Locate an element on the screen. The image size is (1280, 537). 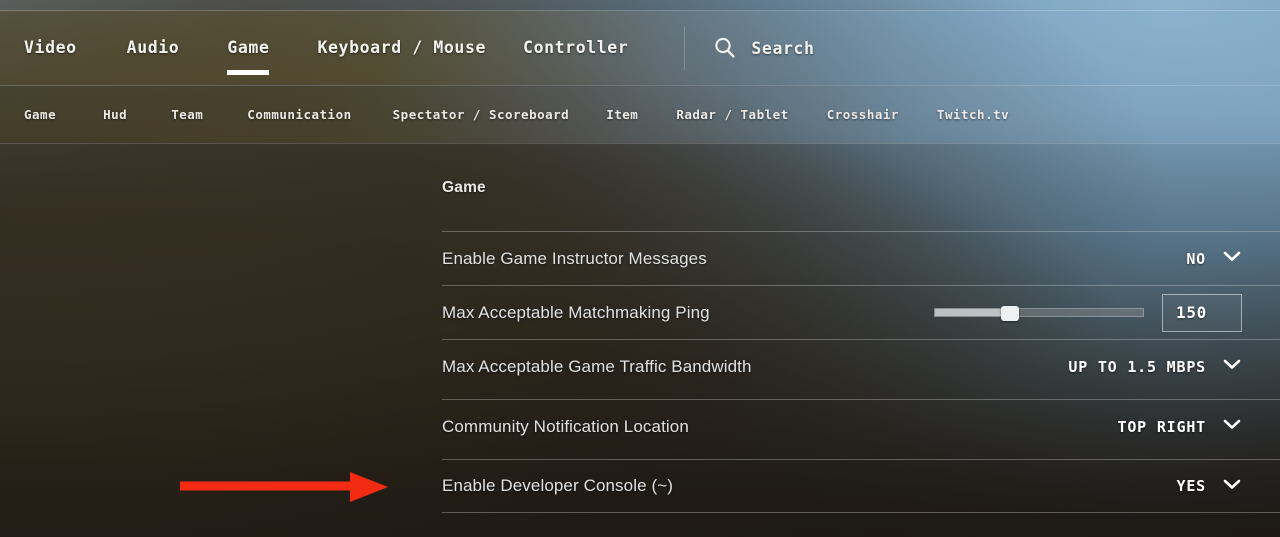
matchmaking-ping-value: 150 is located at coordinates (1191, 312).